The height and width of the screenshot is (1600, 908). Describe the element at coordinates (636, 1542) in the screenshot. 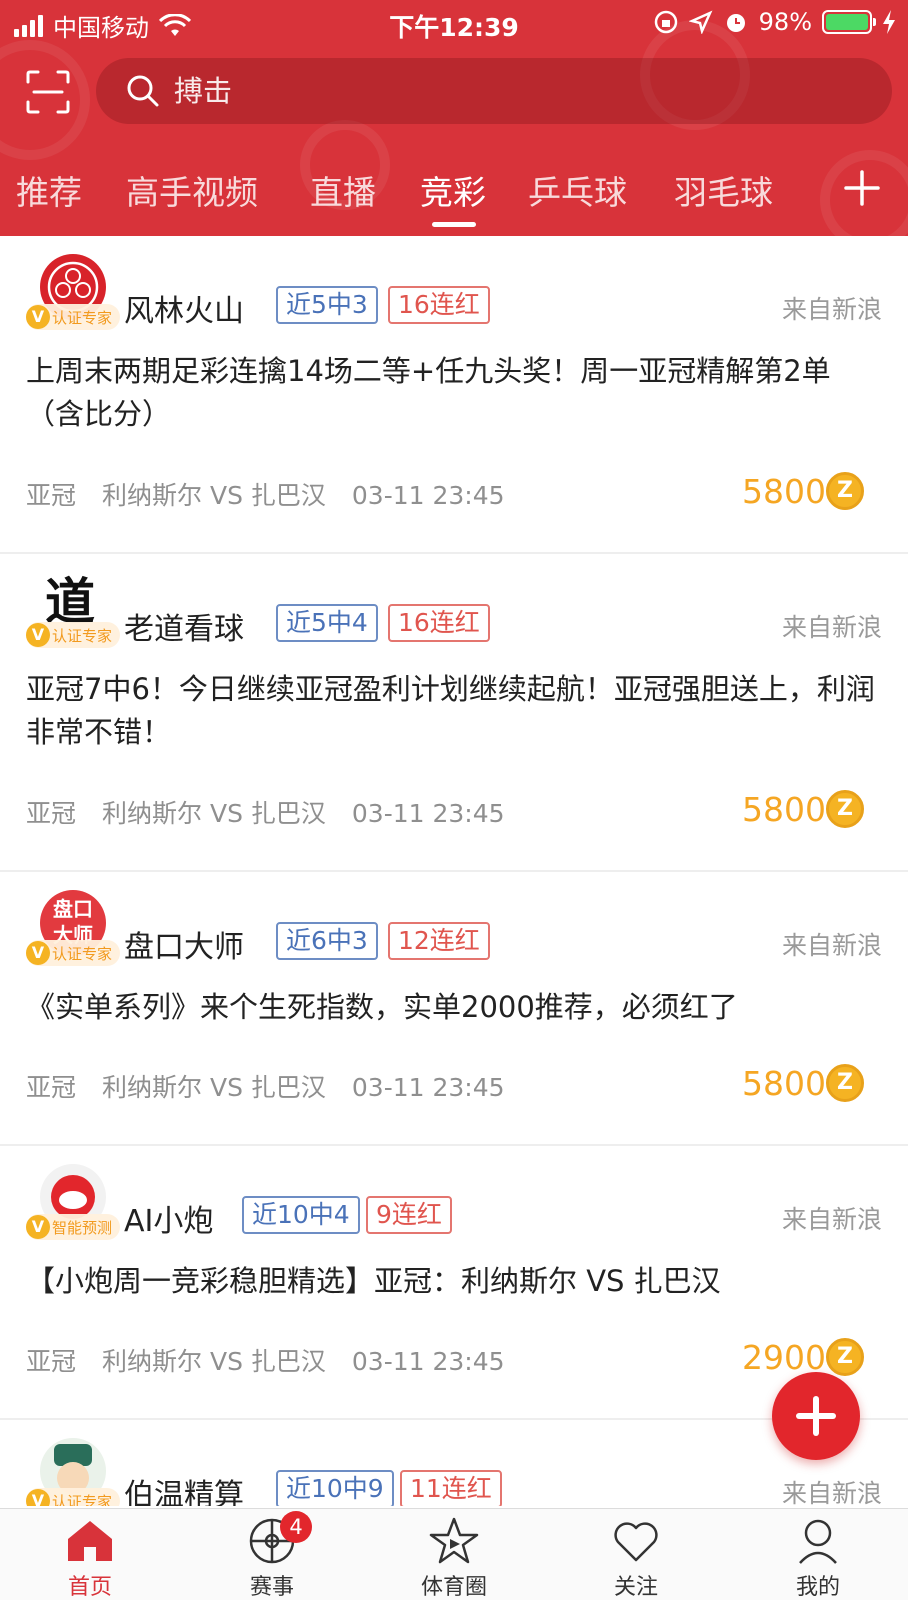

I see `heart-icon` at that location.